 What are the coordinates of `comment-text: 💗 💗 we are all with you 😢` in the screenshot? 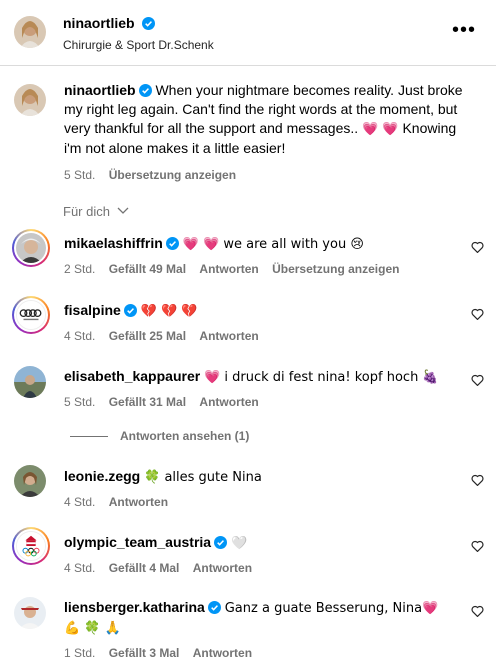 It's located at (273, 244).